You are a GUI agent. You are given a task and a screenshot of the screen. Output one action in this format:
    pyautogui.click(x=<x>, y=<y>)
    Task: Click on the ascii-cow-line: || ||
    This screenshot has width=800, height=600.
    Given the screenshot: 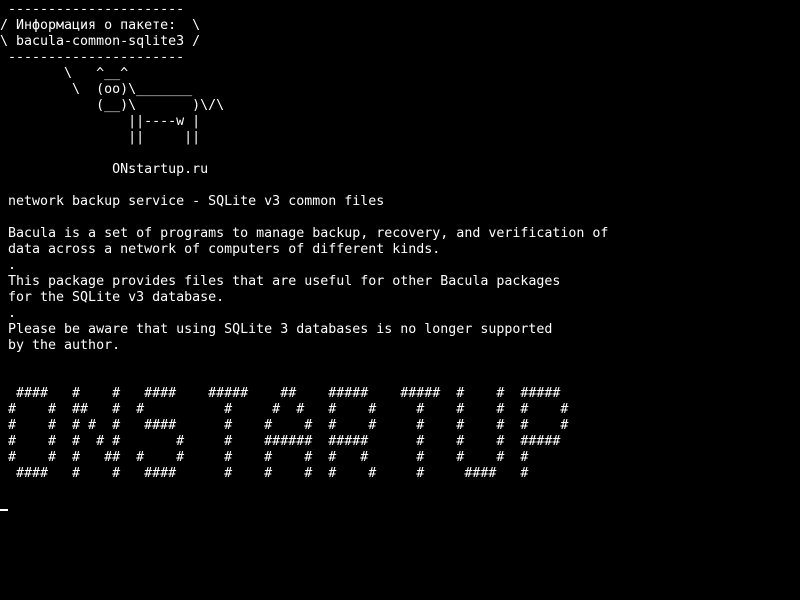 What is the action you would take?
    pyautogui.click(x=100, y=137)
    